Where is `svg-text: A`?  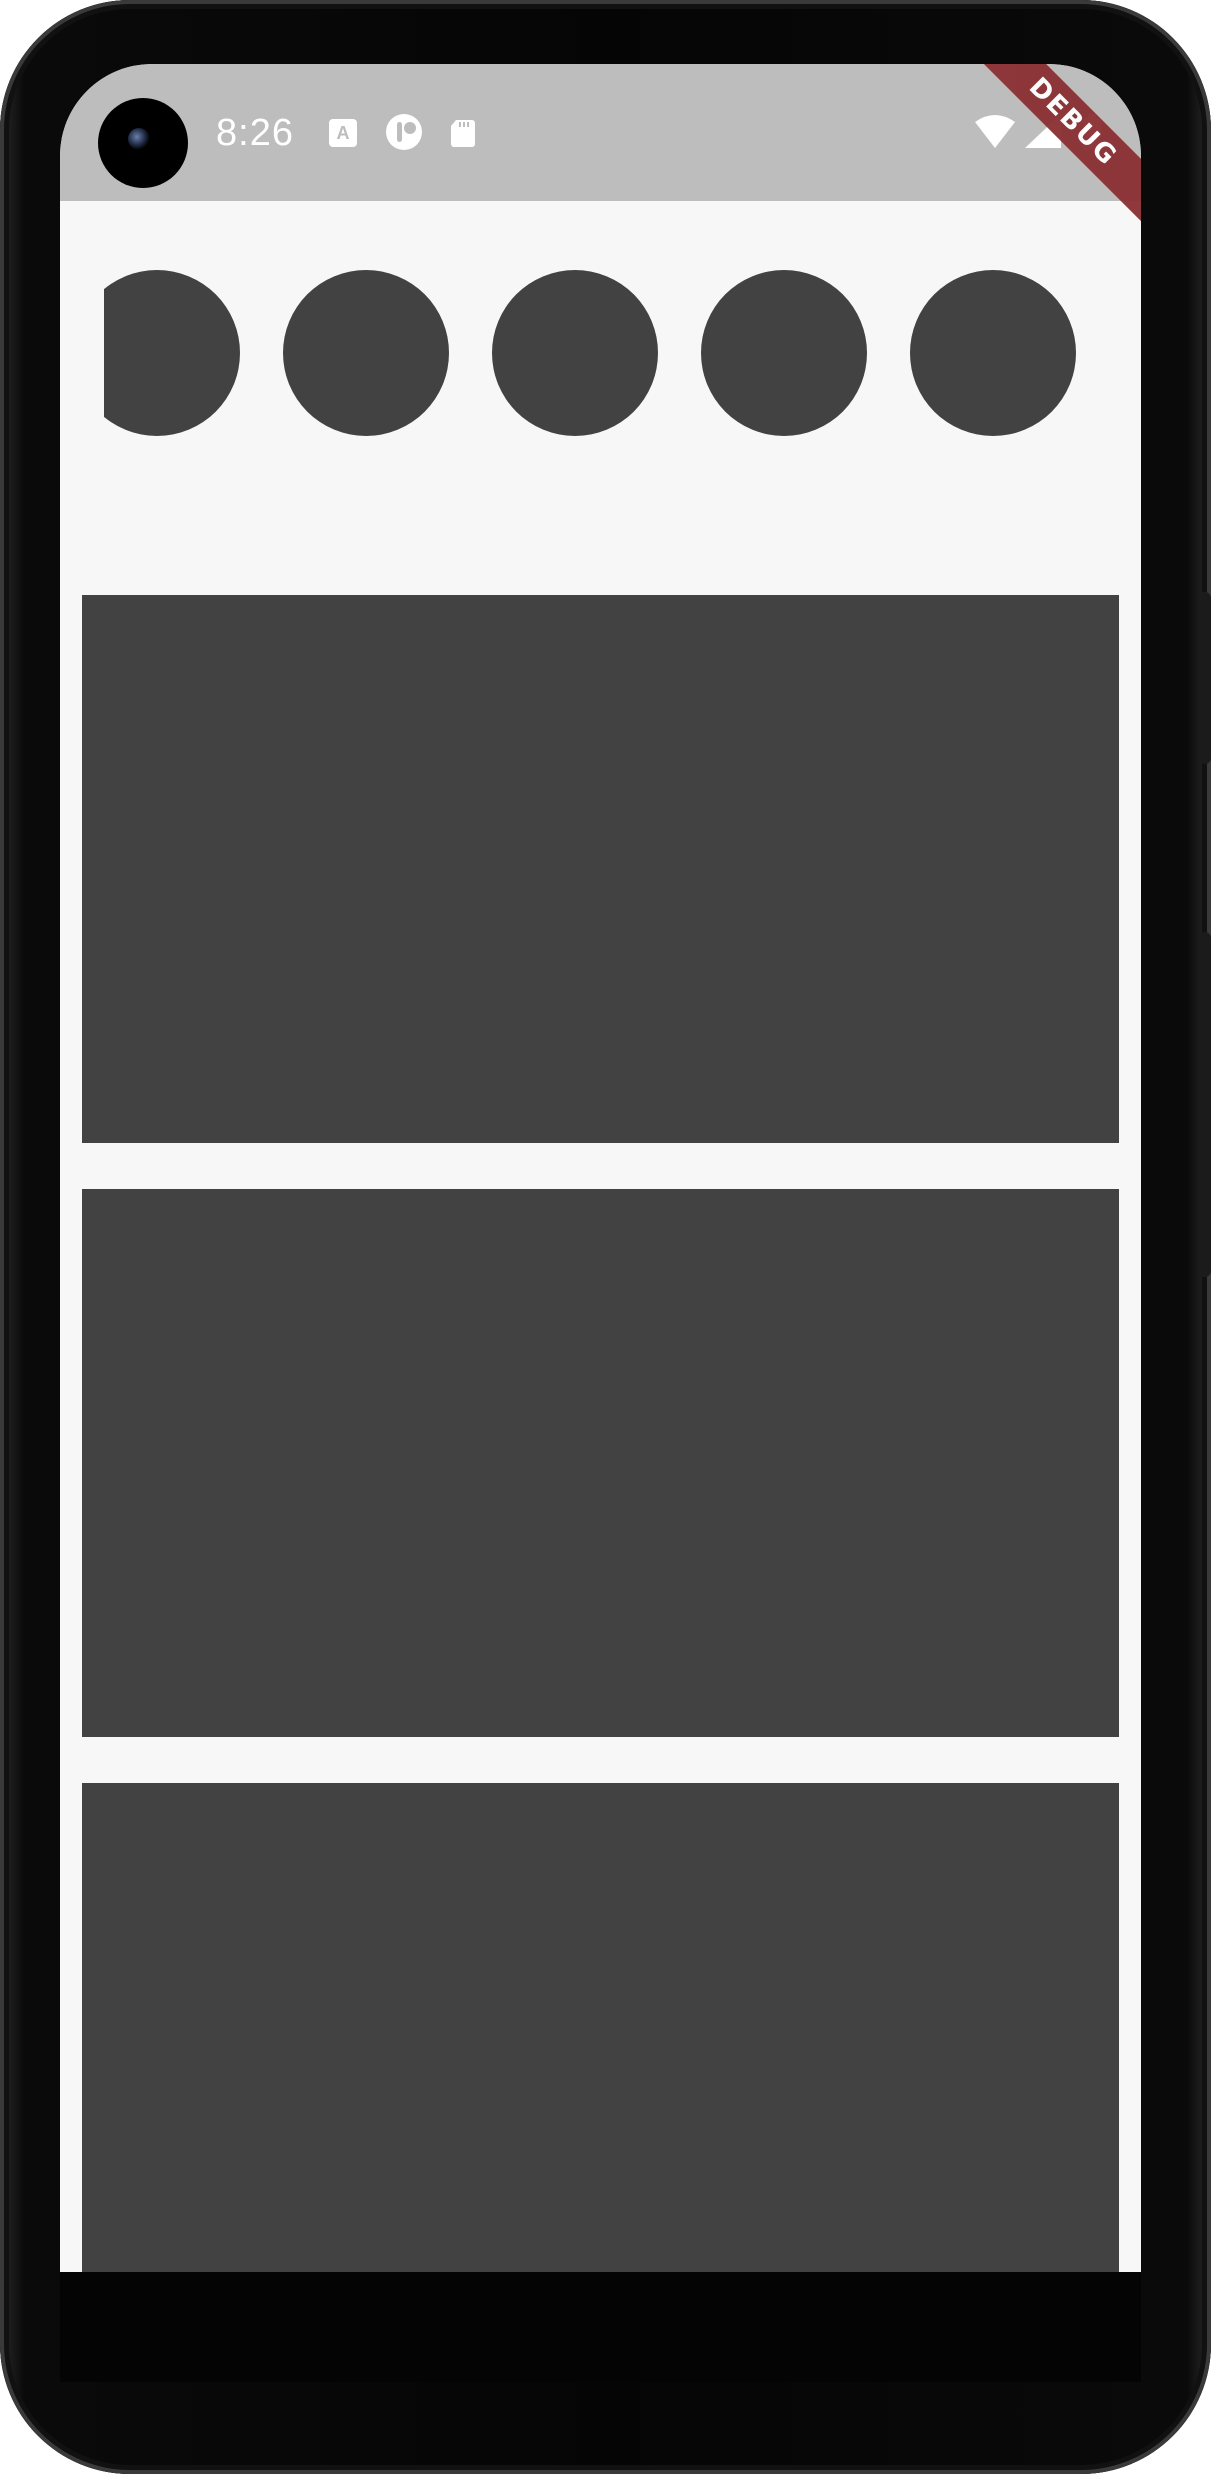
svg-text: A is located at coordinates (343, 133).